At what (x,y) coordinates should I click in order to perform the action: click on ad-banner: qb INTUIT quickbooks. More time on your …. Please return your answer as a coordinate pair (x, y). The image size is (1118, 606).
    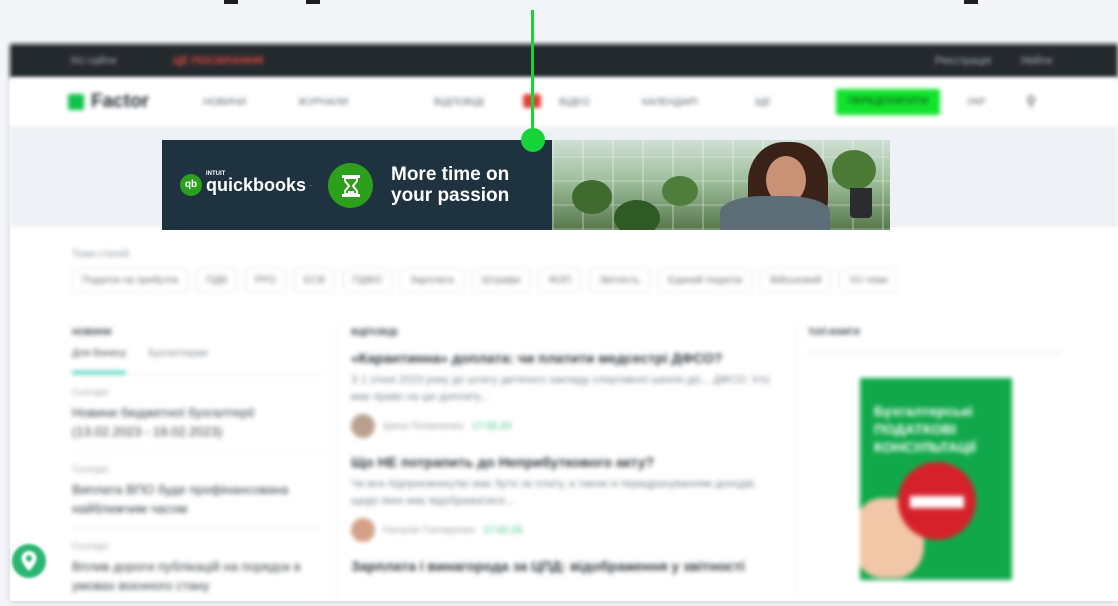
    Looking at the image, I should click on (526, 185).